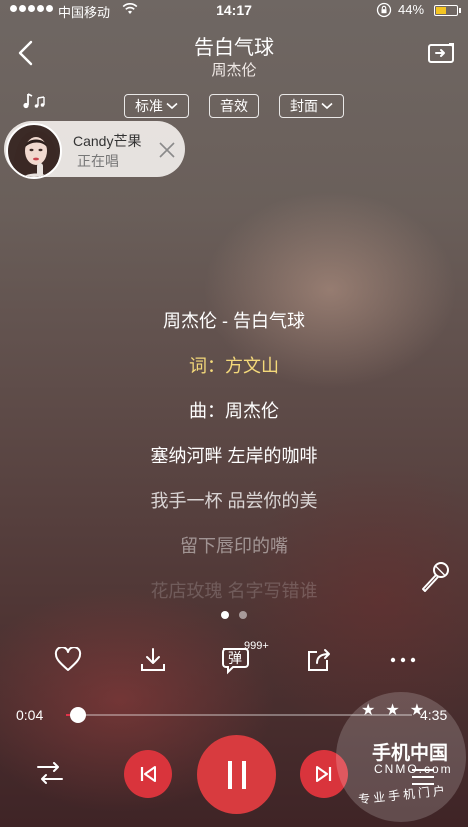 The image size is (468, 827). Describe the element at coordinates (324, 774) in the screenshot. I see `skip-next-icon` at that location.